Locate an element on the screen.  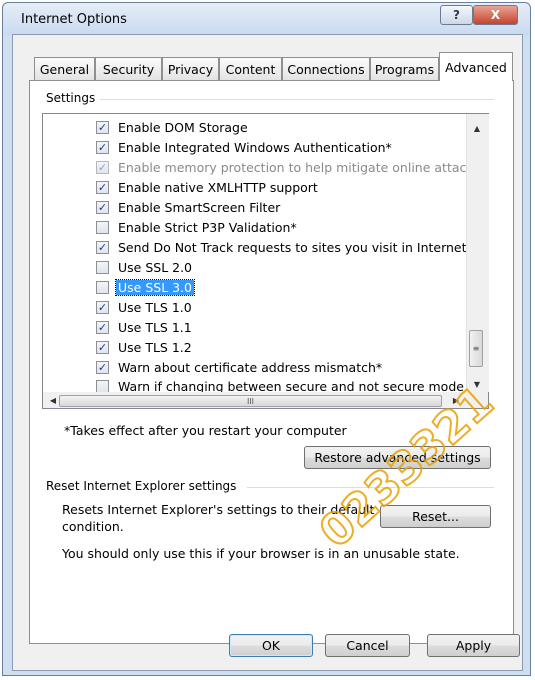
reset-group-label: Reset Internet Explorer settings is located at coordinates (141, 486).